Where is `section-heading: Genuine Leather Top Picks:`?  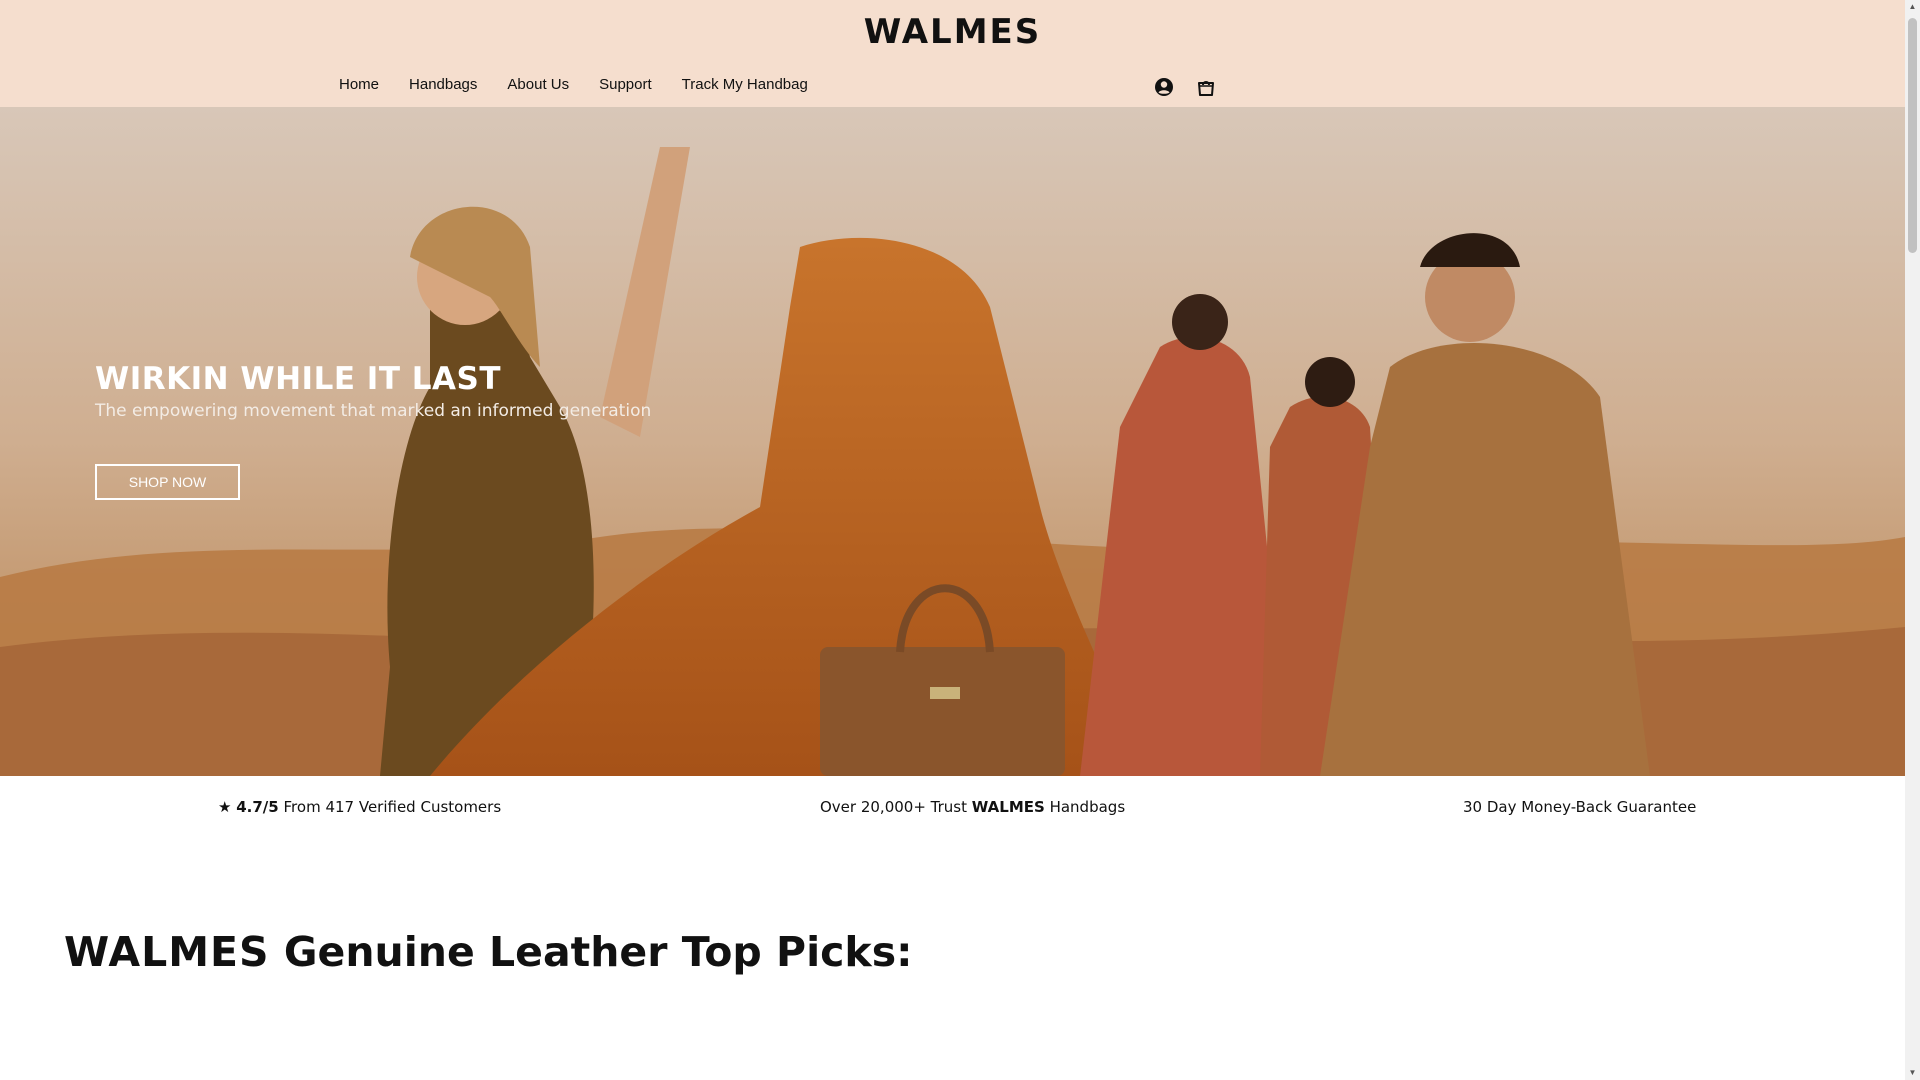
section-heading: Genuine Leather Top Picks: is located at coordinates (598, 952).